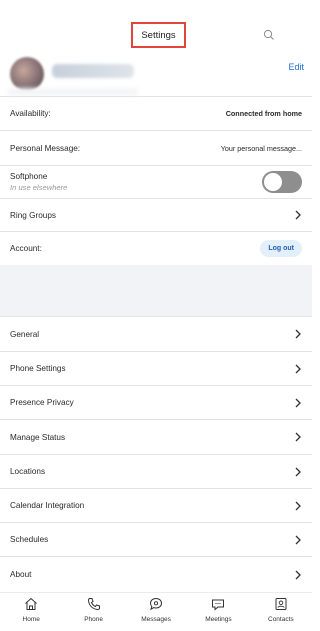 The height and width of the screenshot is (631, 320). What do you see at coordinates (158, 35) in the screenshot?
I see `page-title: Settings` at bounding box center [158, 35].